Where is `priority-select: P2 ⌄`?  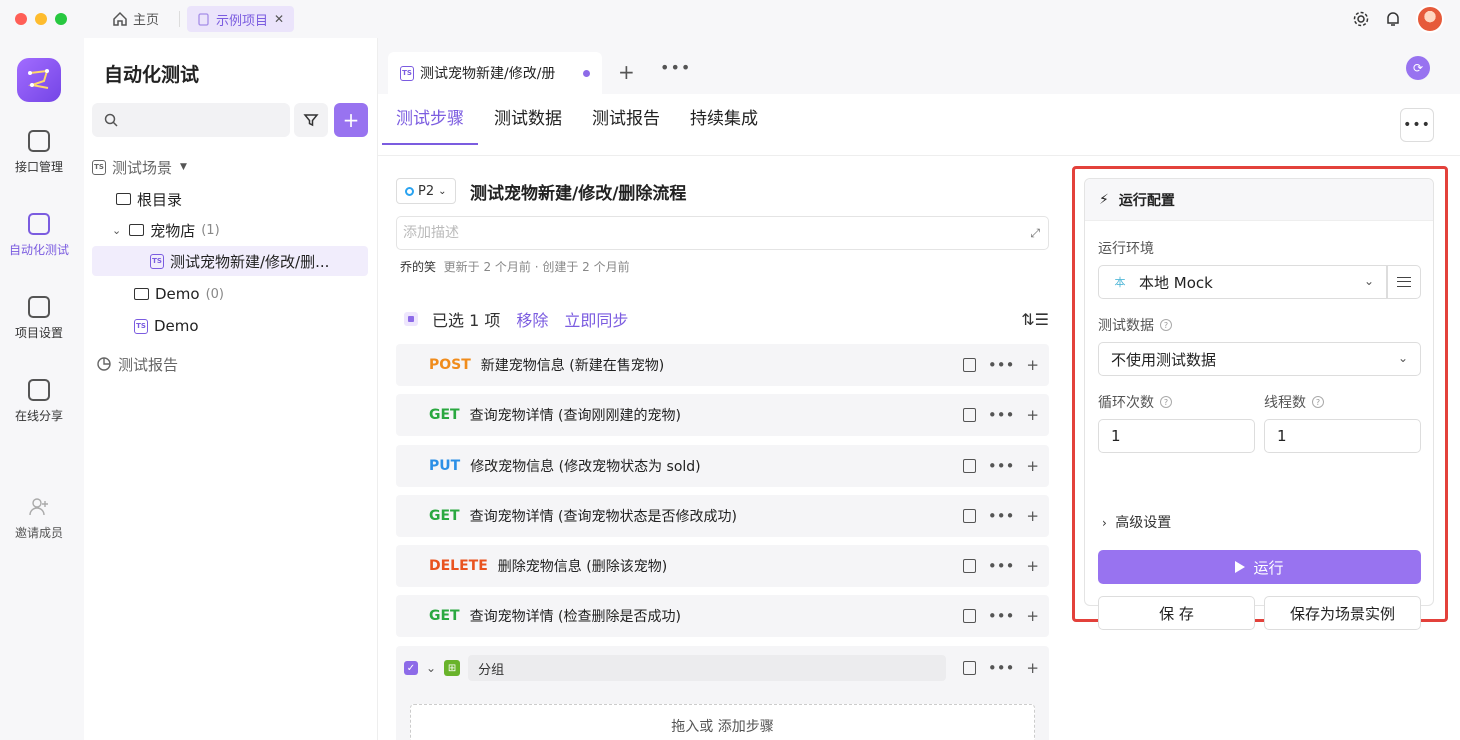 priority-select: P2 ⌄ is located at coordinates (426, 191).